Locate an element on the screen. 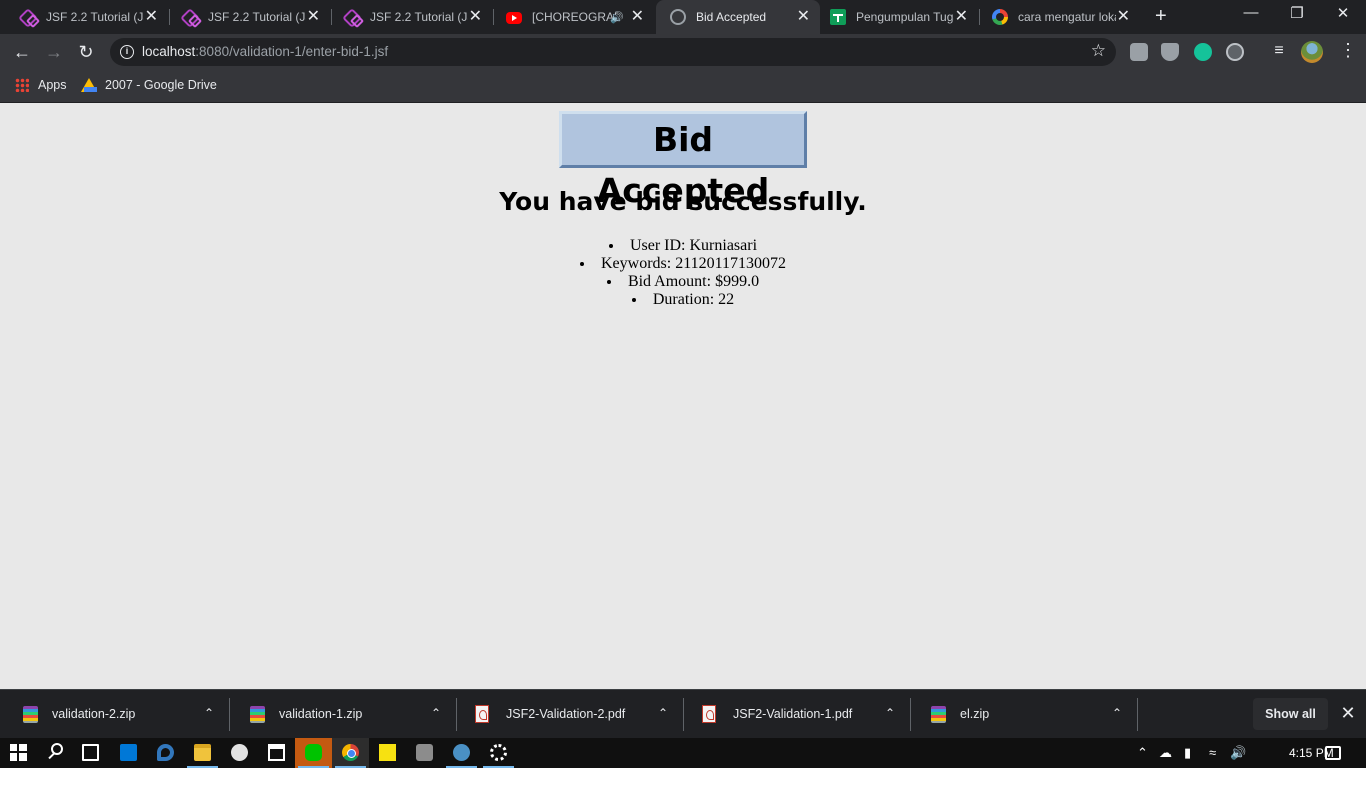 The height and width of the screenshot is (800, 1366). detail-user-id: User ID: Kurniasari is located at coordinates (683, 246).